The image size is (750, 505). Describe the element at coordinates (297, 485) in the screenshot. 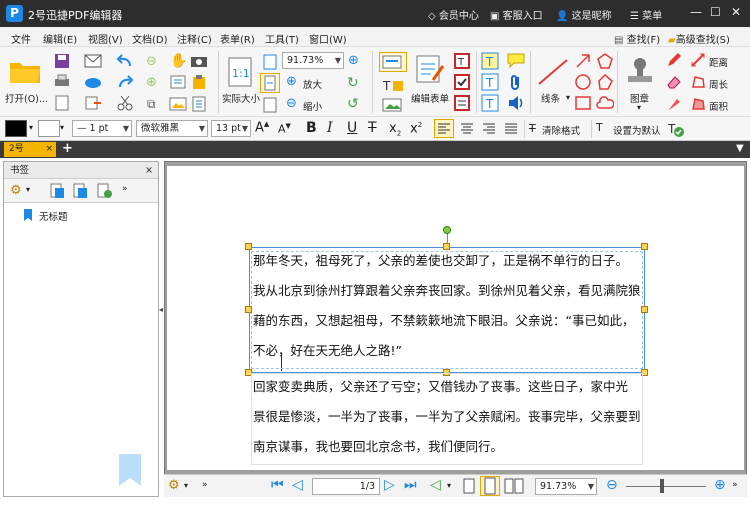

I see `previous-page-icon: ◁` at that location.